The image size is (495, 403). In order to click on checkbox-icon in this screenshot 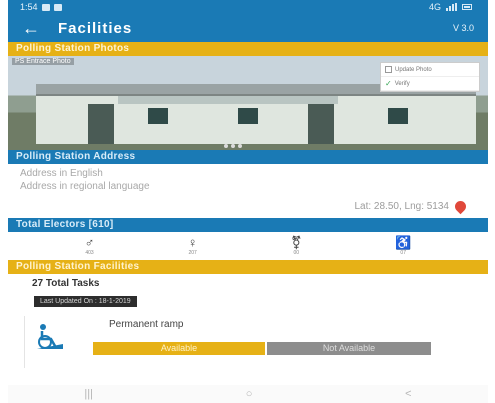, I will do `click(388, 69)`.